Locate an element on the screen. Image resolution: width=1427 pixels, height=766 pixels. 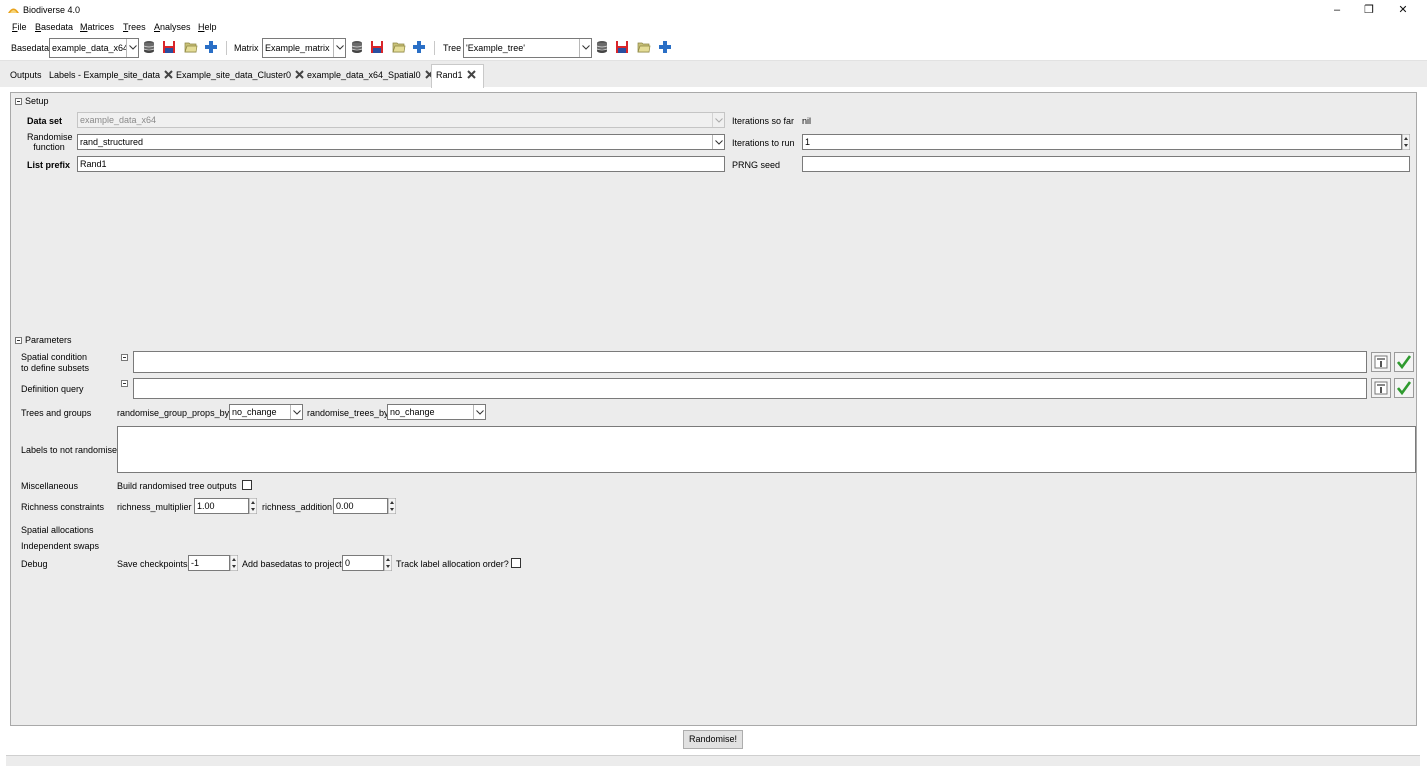
iterations-to-run-label: Iterations to run is located at coordinates (763, 143).